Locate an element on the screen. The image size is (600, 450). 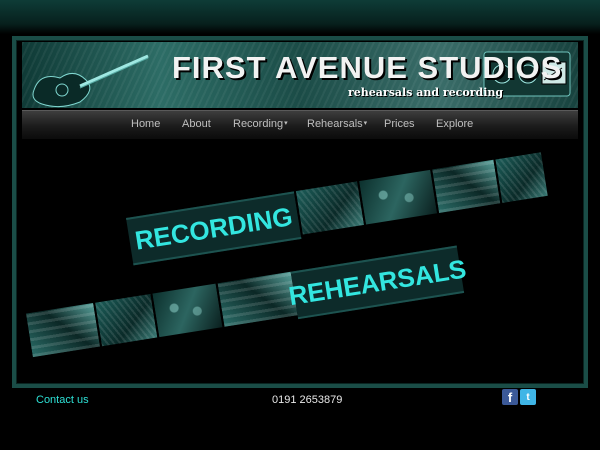
site-tagline: rehearsals and recording is located at coordinates (426, 92).